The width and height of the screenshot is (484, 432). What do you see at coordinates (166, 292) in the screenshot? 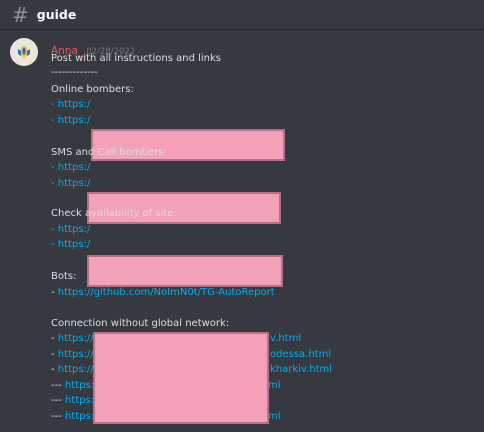
I see `github-link: https://github.com/NoImN0t/TG-AutoReport` at bounding box center [166, 292].